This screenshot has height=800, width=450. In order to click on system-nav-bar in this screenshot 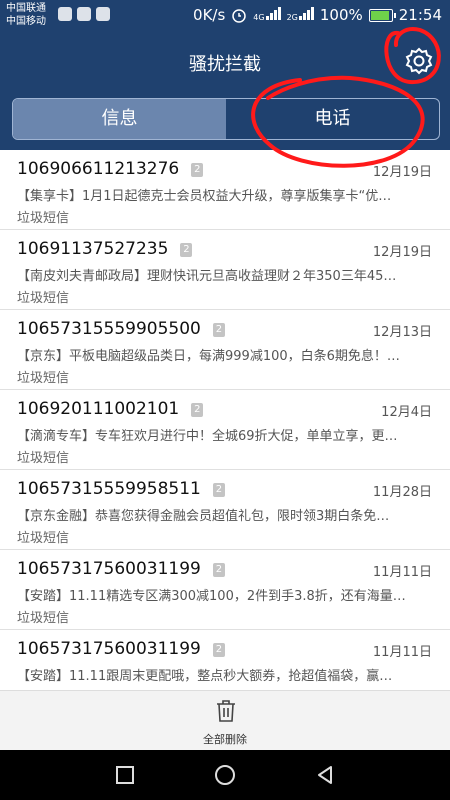, I will do `click(225, 775)`.